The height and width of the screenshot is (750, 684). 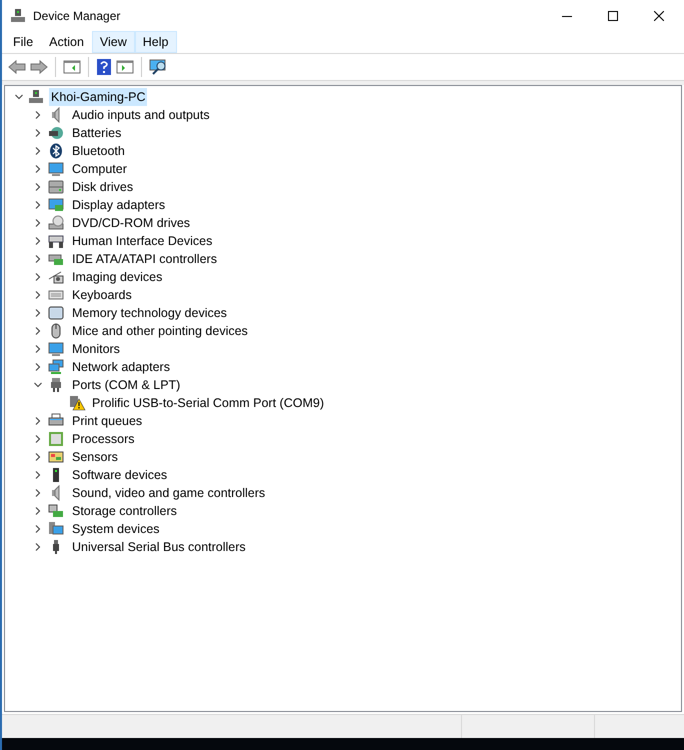 I want to click on tree-item: Storage controllers, so click(x=123, y=511).